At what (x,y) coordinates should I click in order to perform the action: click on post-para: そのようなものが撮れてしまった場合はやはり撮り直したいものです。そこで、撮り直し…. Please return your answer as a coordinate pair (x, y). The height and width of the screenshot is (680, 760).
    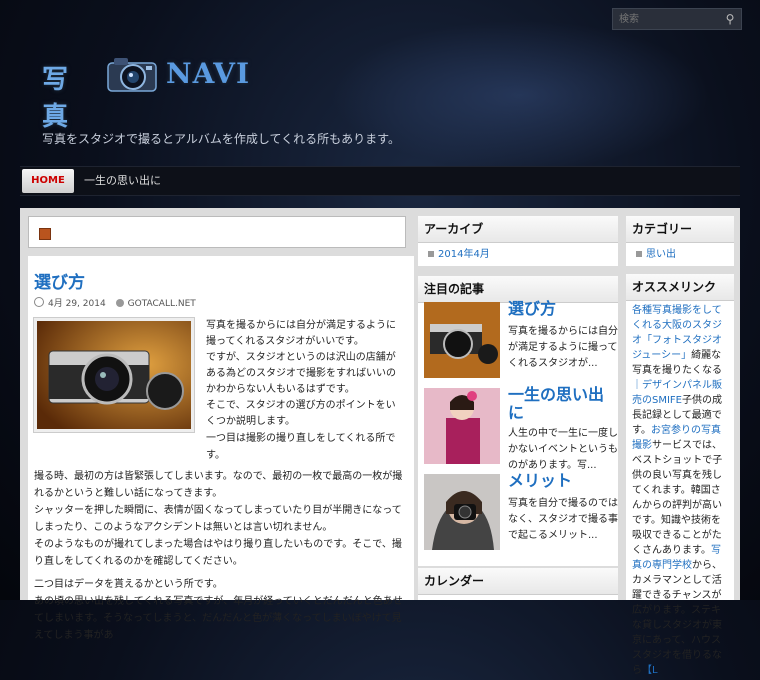
    Looking at the image, I should click on (218, 553).